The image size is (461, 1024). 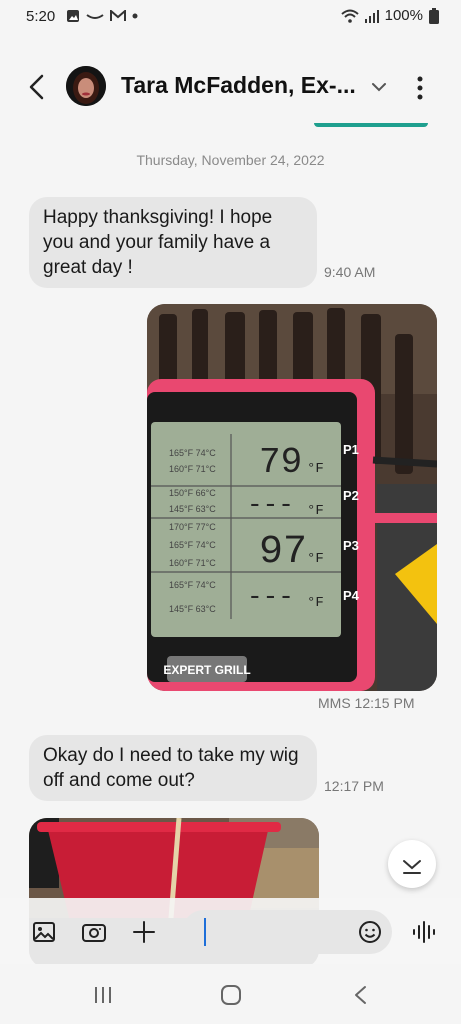 I want to click on battery-icon, so click(x=434, y=15).